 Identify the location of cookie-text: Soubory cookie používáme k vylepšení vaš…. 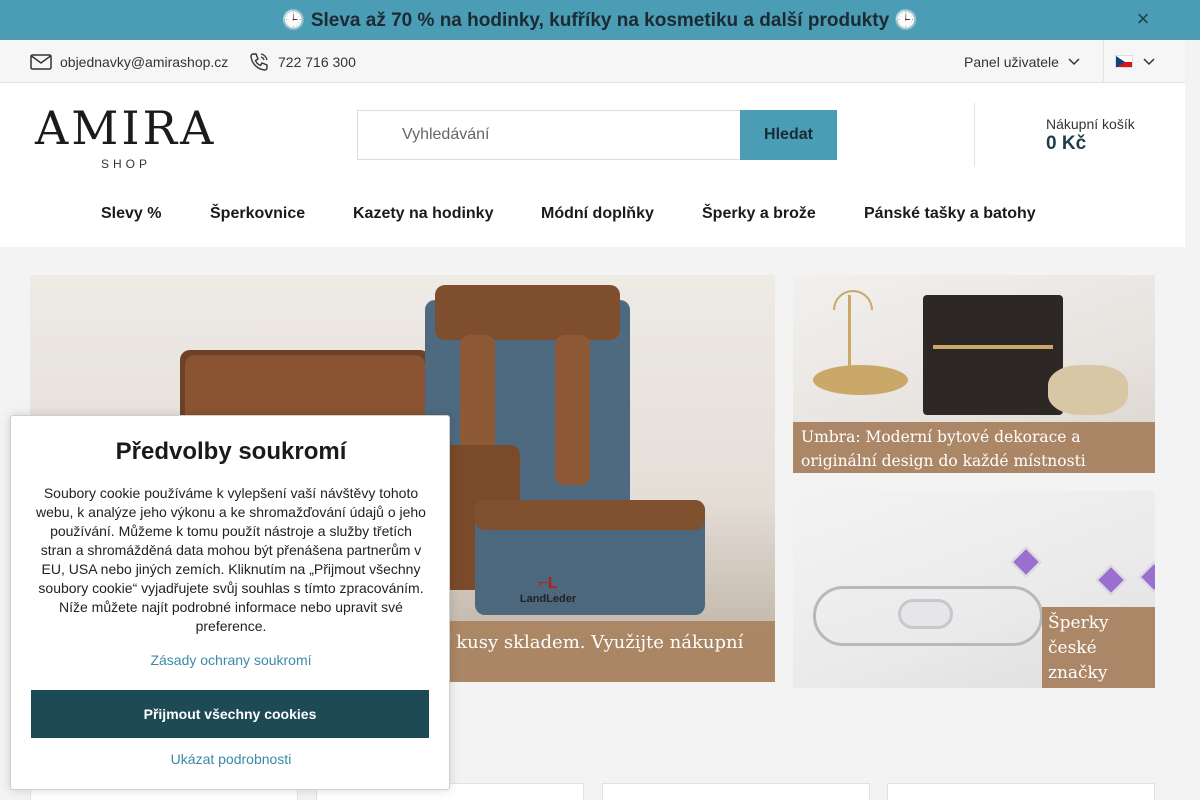
(231, 559).